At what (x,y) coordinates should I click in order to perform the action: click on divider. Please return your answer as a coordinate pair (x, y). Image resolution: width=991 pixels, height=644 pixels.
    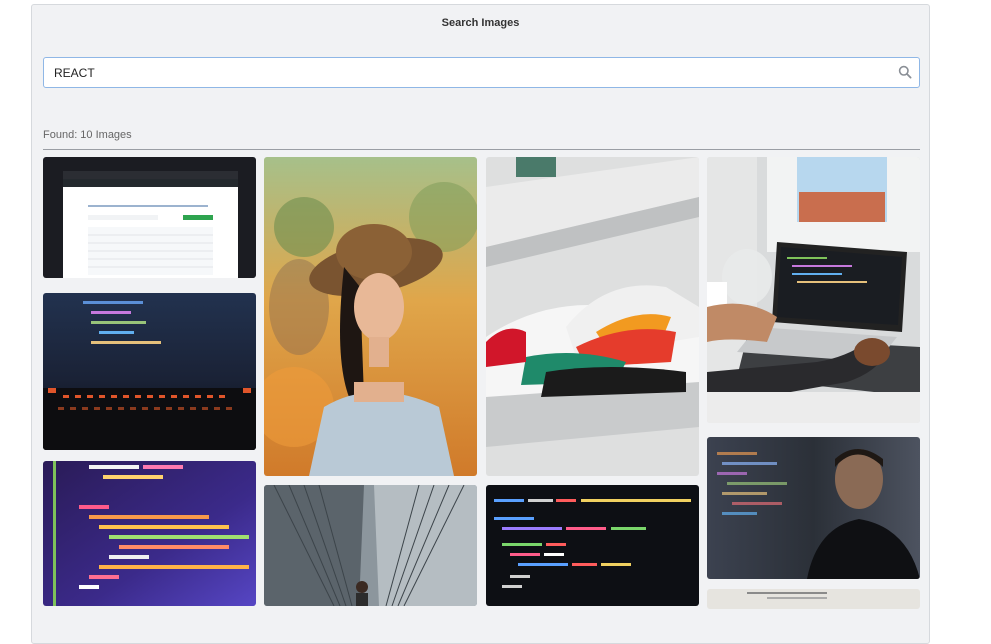
    Looking at the image, I should click on (481, 149).